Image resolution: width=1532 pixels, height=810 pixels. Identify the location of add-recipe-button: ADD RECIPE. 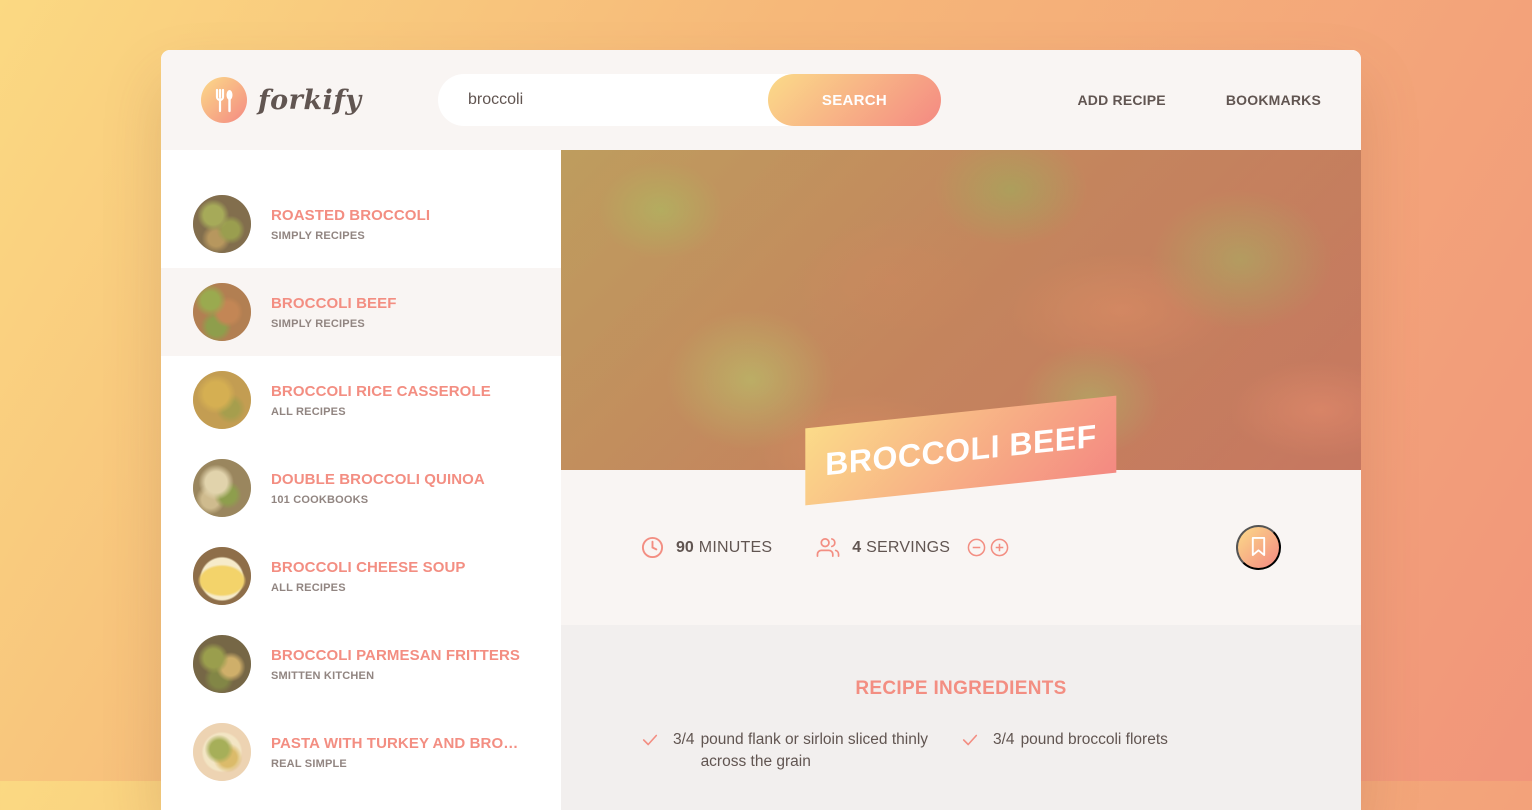
(1122, 100).